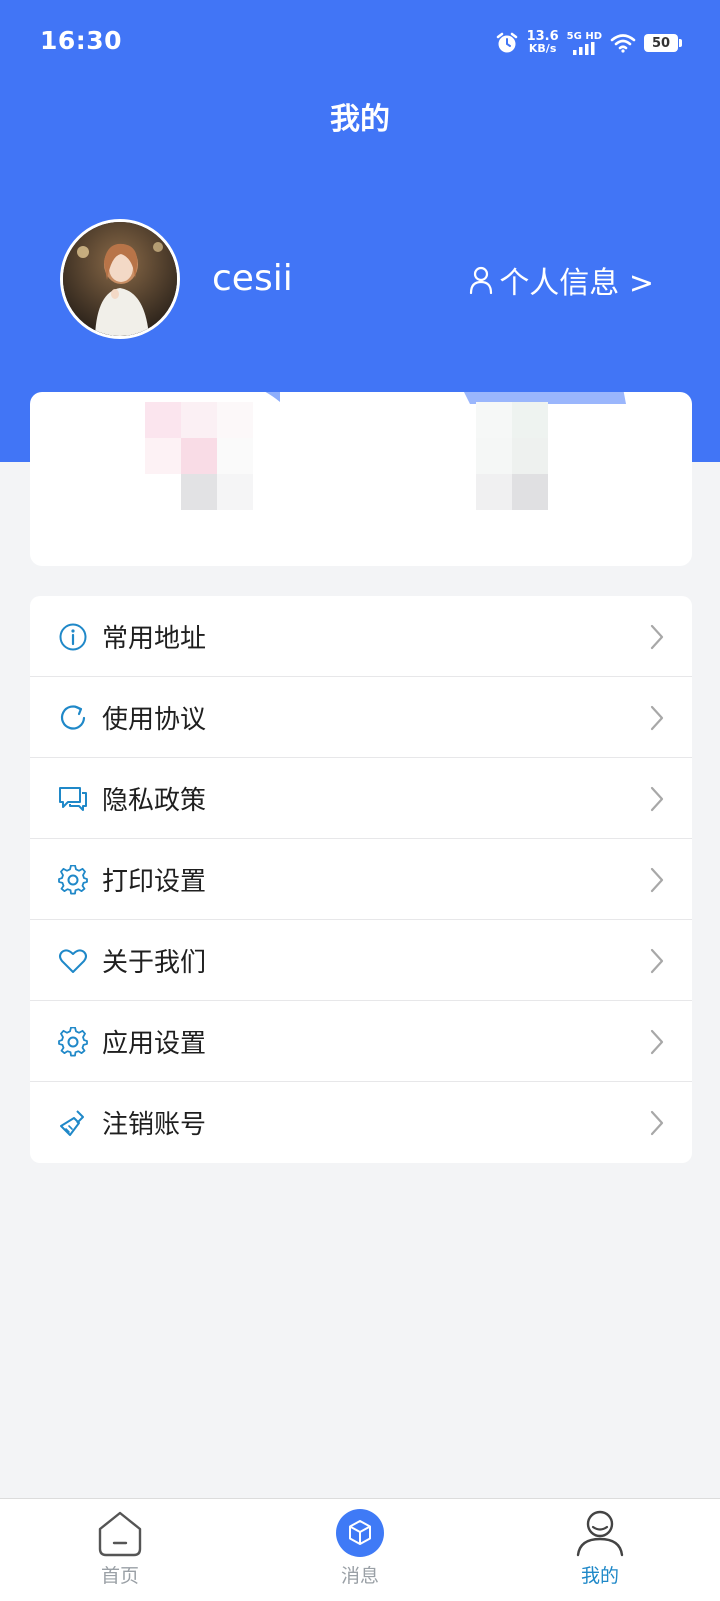 This screenshot has width=720, height=1601. Describe the element at coordinates (623, 43) in the screenshot. I see `wifi-icon` at that location.